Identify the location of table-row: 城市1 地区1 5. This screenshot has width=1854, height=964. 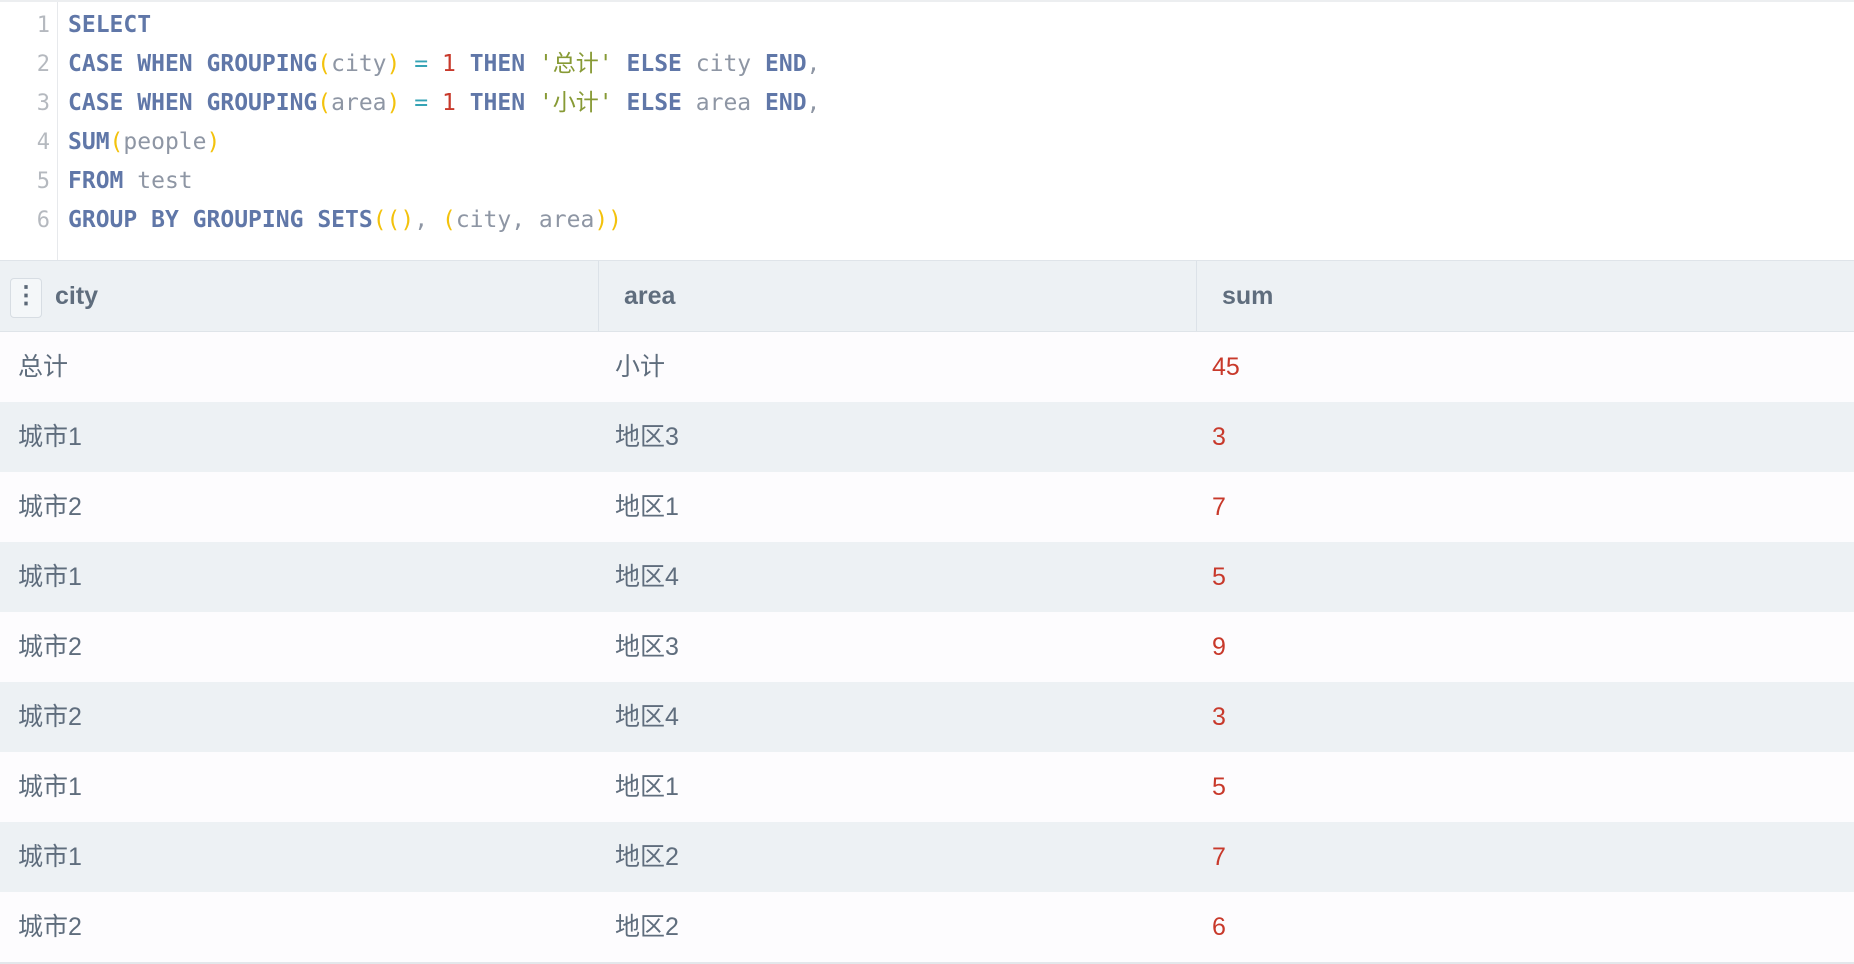
(927, 787).